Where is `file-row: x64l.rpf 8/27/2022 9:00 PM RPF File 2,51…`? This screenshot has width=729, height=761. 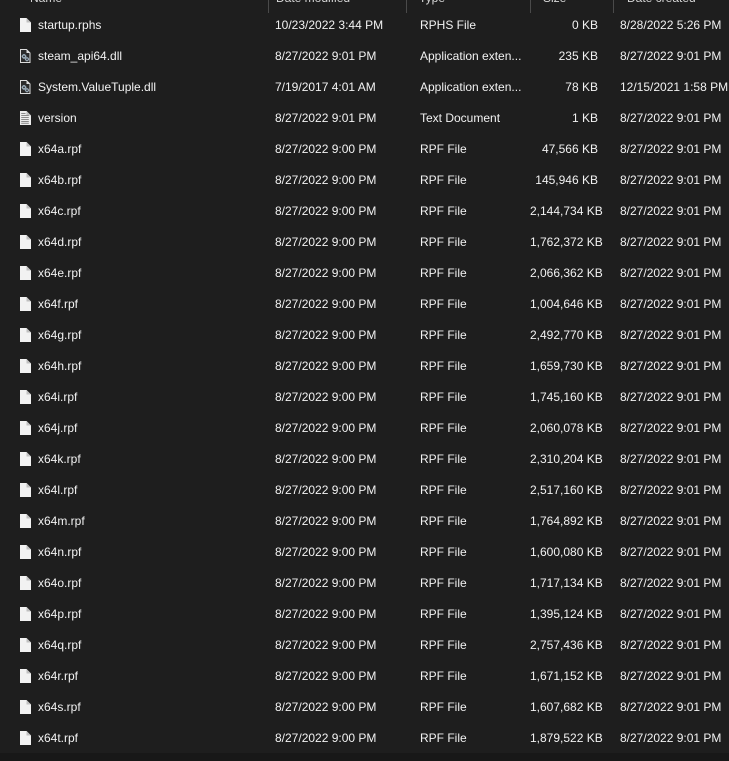
file-row: x64l.rpf 8/27/2022 9:00 PM RPF File 2,51… is located at coordinates (364, 489).